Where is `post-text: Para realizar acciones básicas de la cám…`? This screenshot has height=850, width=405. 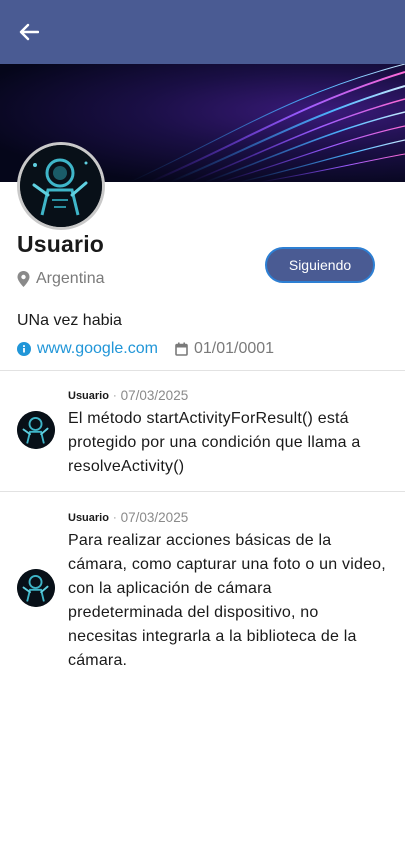 post-text: Para realizar acciones básicas de la cám… is located at coordinates (227, 600).